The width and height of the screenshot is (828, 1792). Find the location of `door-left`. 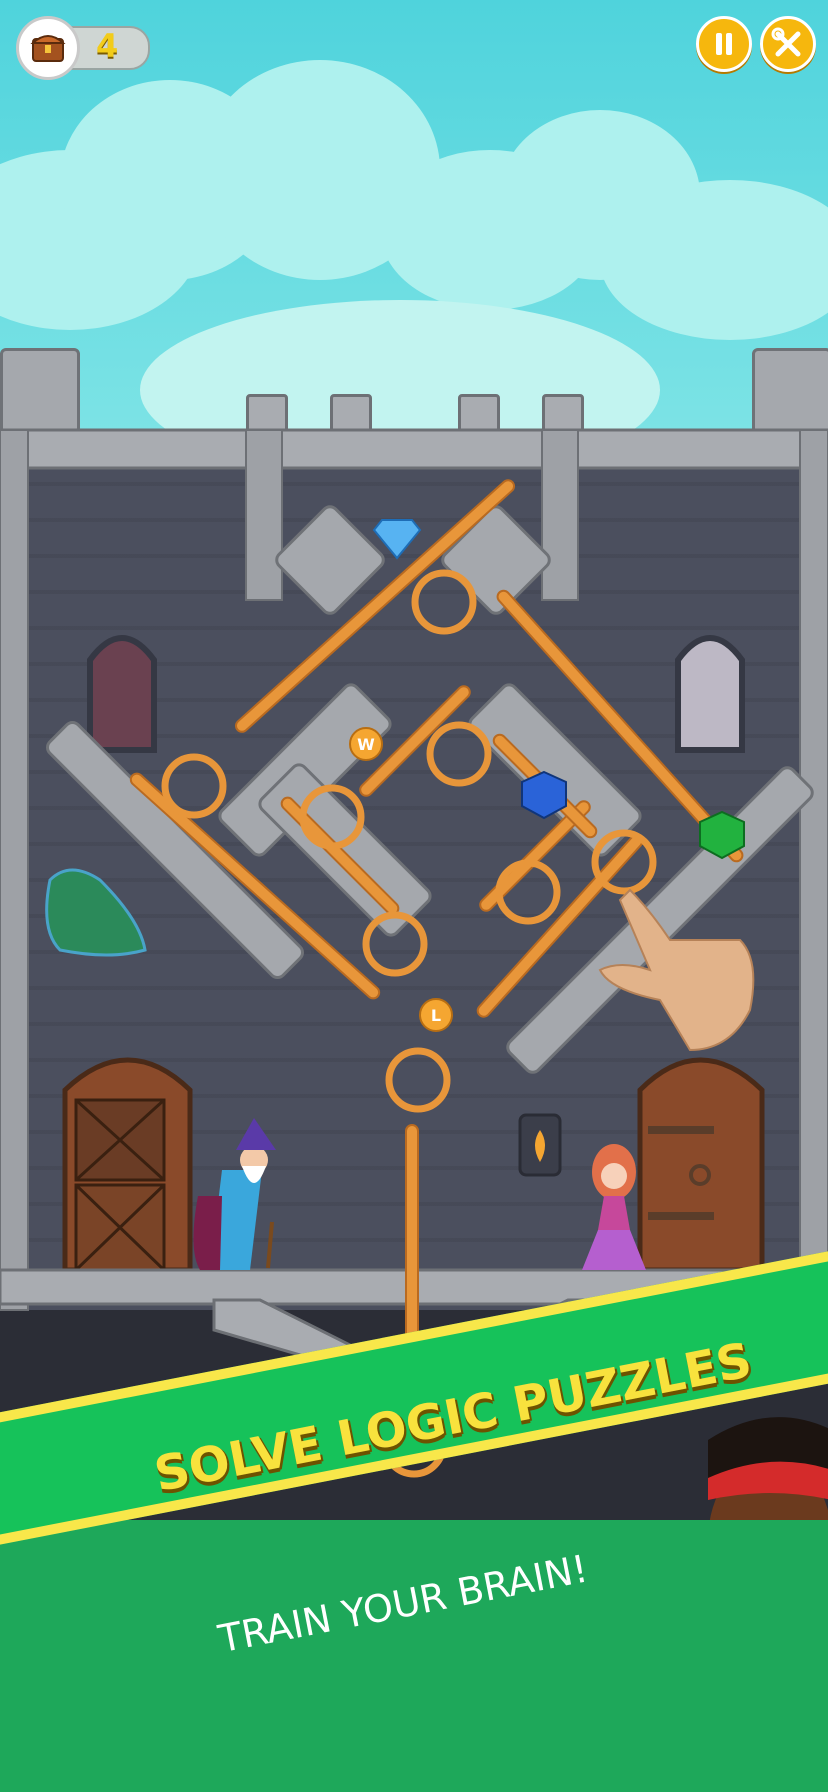

door-left is located at coordinates (127, 1165).